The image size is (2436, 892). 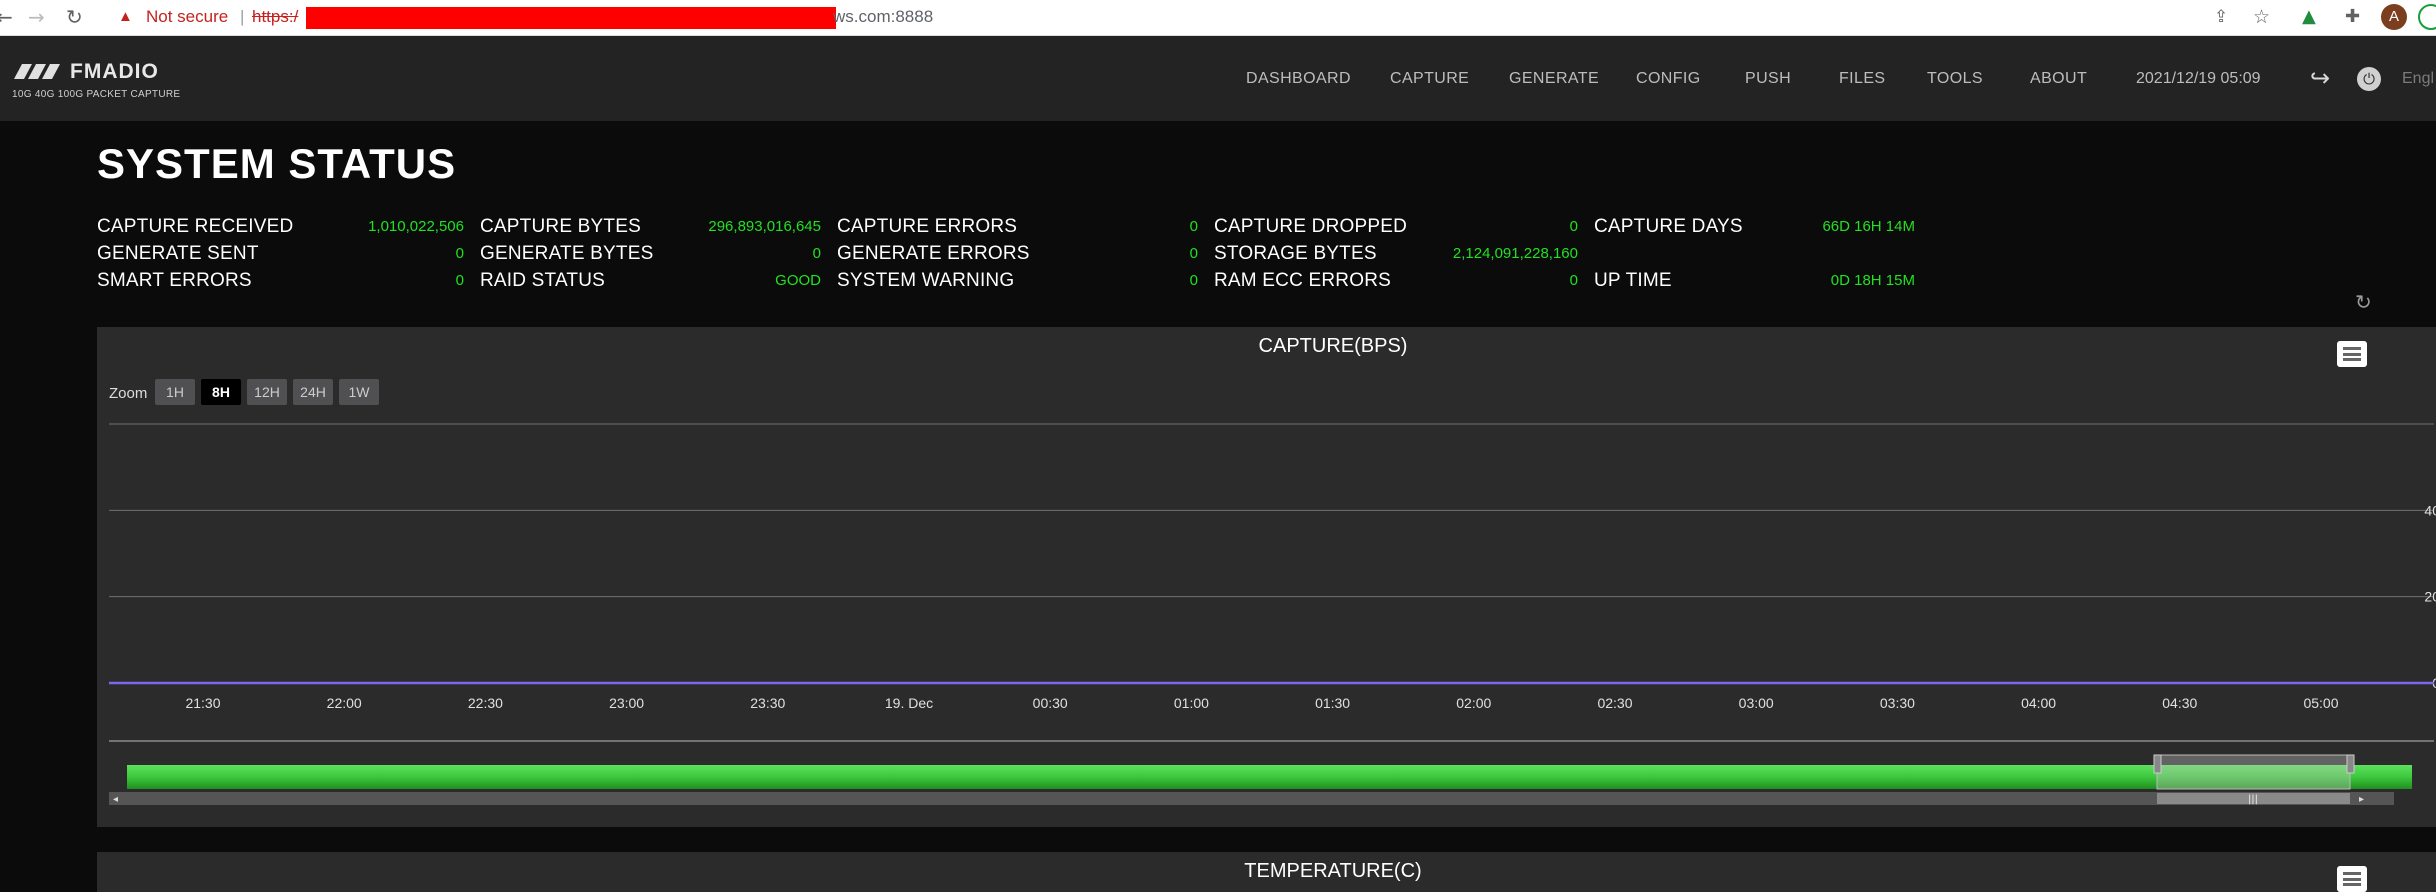 What do you see at coordinates (96, 94) in the screenshot?
I see `brand-subtitle: 10G 40G 100G PACKET CAPTURE` at bounding box center [96, 94].